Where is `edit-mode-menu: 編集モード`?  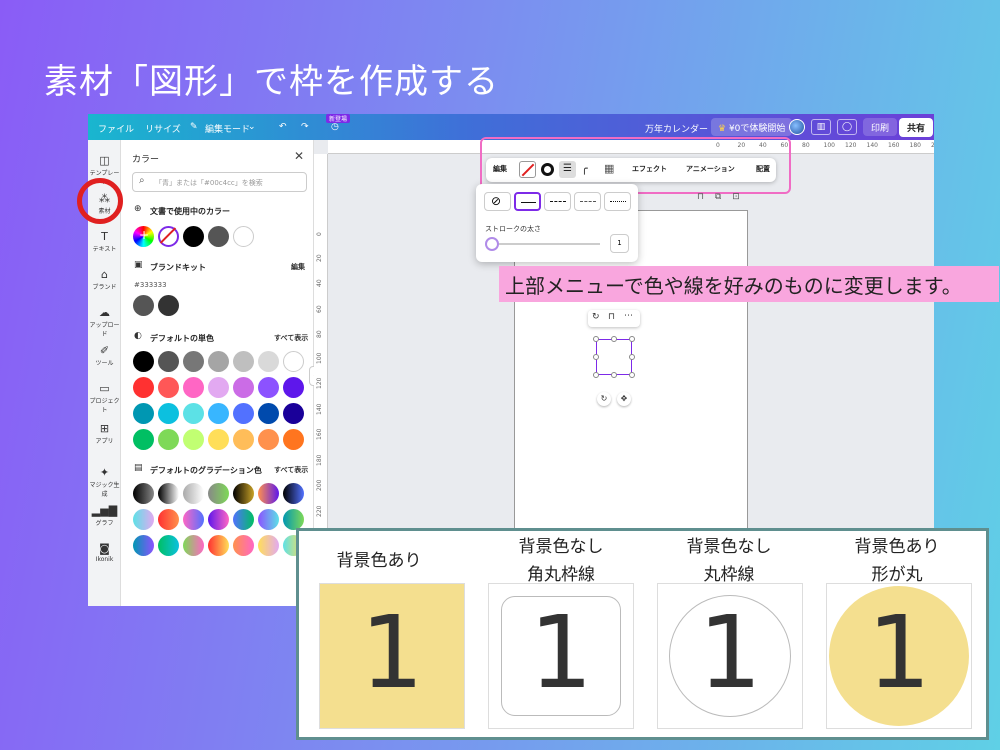
edit-mode-menu: 編集モード is located at coordinates (227, 128).